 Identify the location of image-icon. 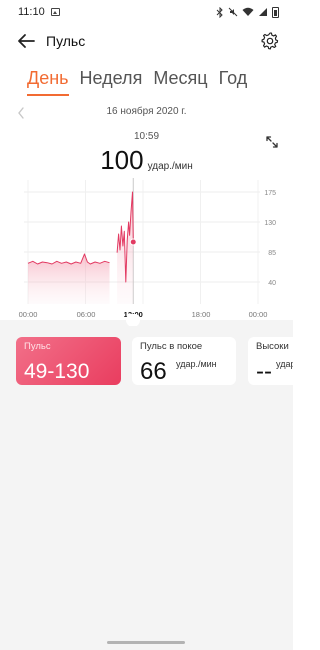
(55, 12).